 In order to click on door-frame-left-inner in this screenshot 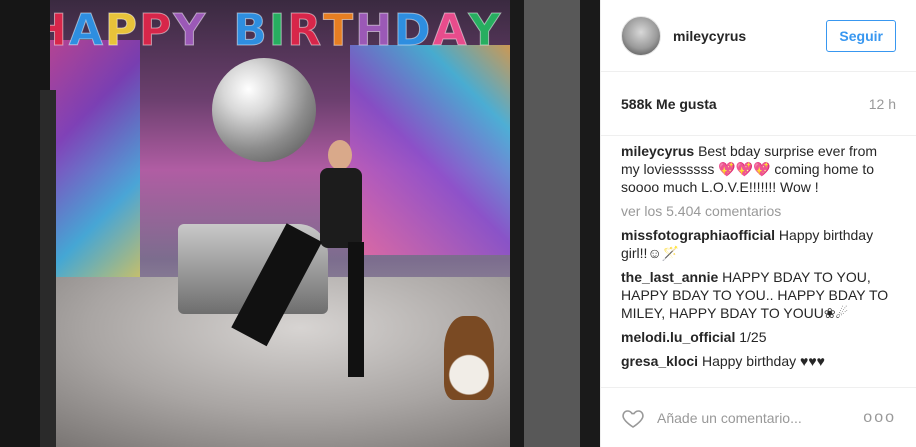, I will do `click(48, 268)`.